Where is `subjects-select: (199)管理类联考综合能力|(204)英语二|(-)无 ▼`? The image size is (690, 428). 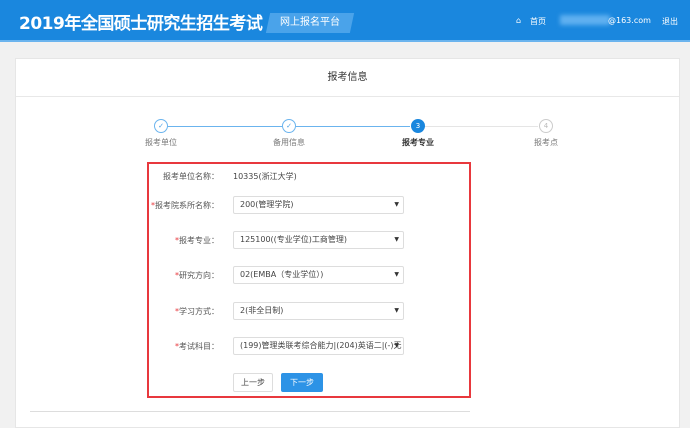
subjects-select: (199)管理类联考综合能力|(204)英语二|(-)无 ▼ is located at coordinates (318, 346).